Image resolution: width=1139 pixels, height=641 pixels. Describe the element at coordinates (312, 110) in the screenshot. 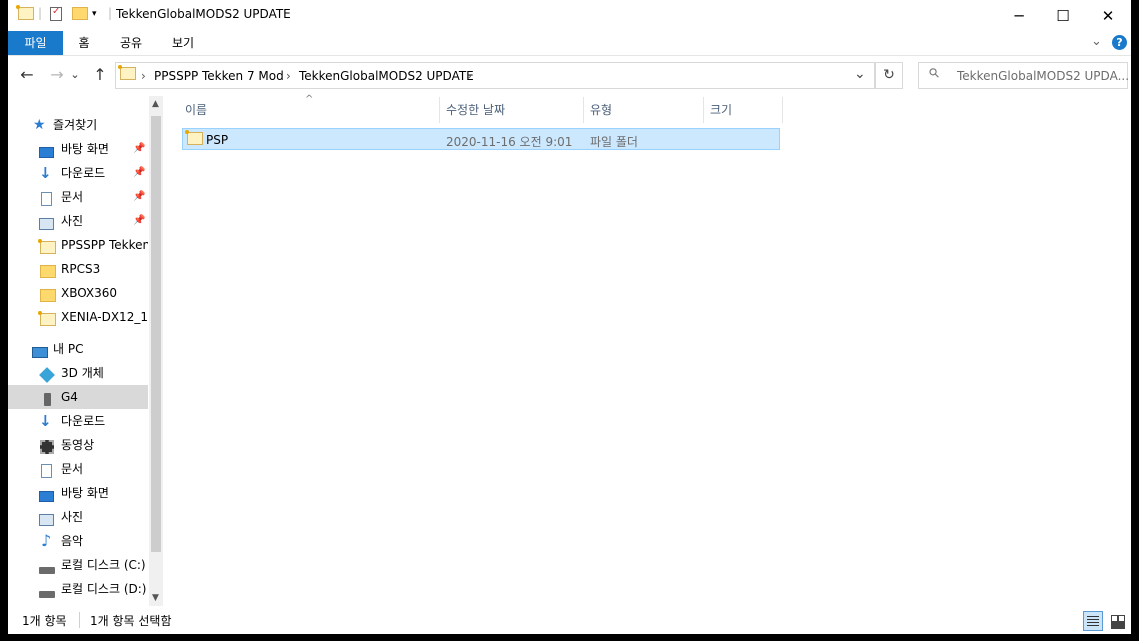

I see `column-header-name: 이름` at that location.